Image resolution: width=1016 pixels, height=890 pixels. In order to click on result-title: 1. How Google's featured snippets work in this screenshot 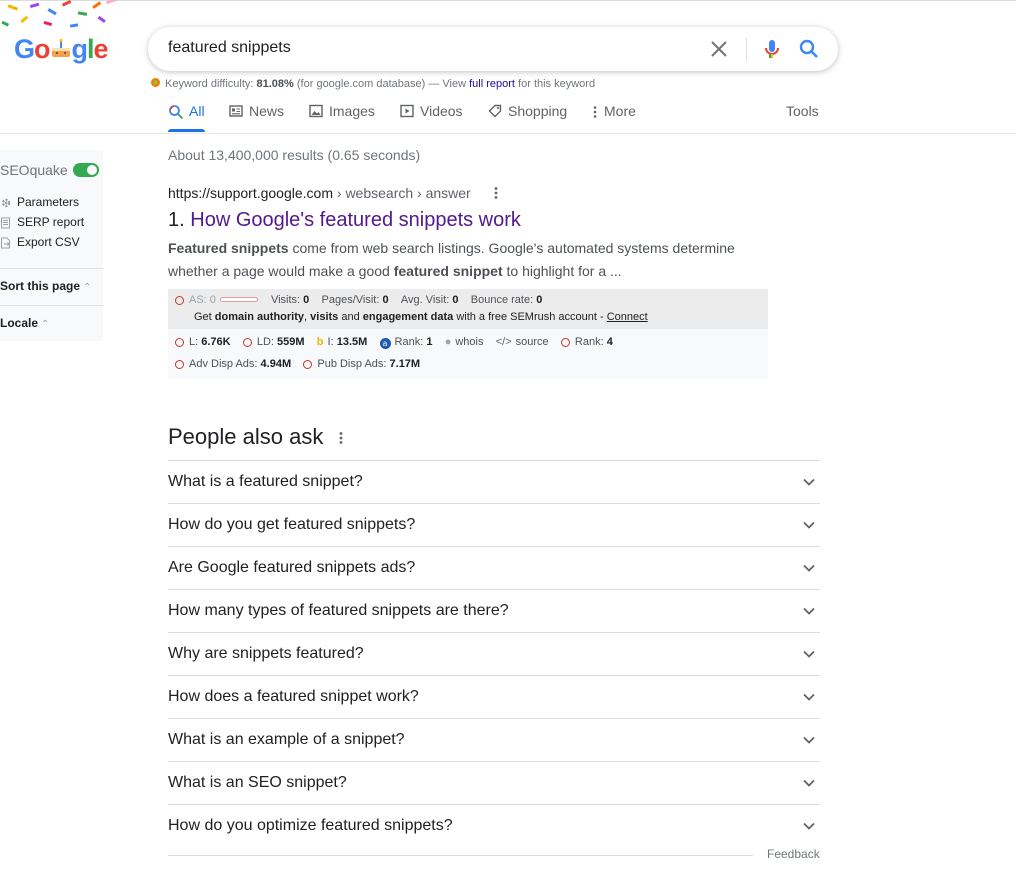, I will do `click(344, 220)`.